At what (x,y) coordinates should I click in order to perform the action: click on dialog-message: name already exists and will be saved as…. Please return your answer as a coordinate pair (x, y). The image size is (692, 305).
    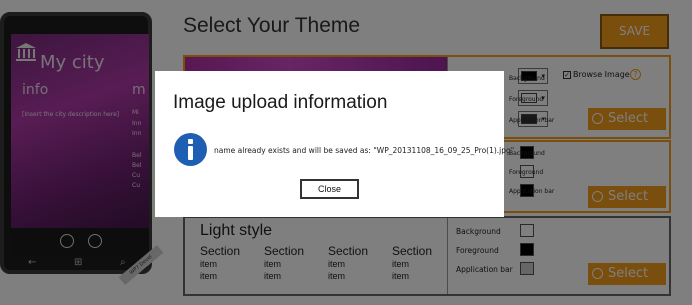
    Looking at the image, I should click on (364, 150).